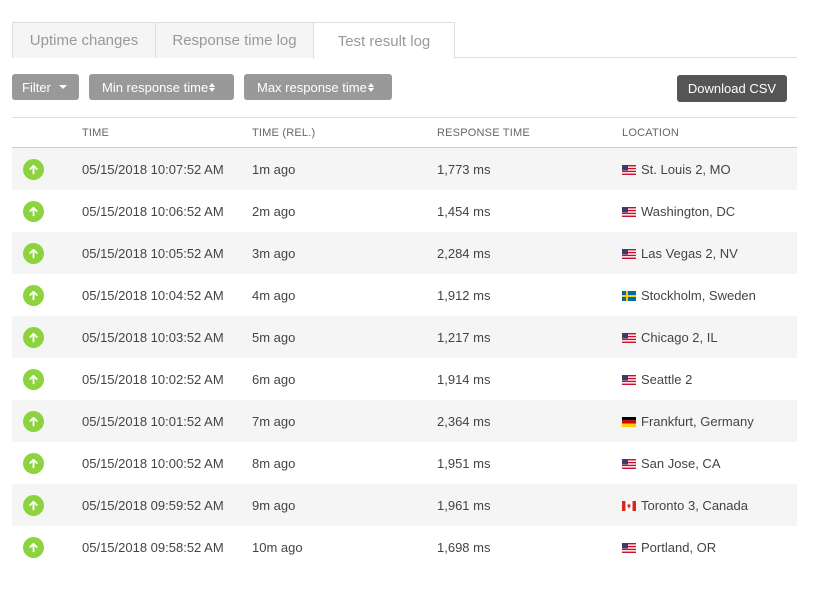 This screenshot has height=594, width=821. I want to click on cell-location: Las Vegas 2, NV, so click(680, 253).